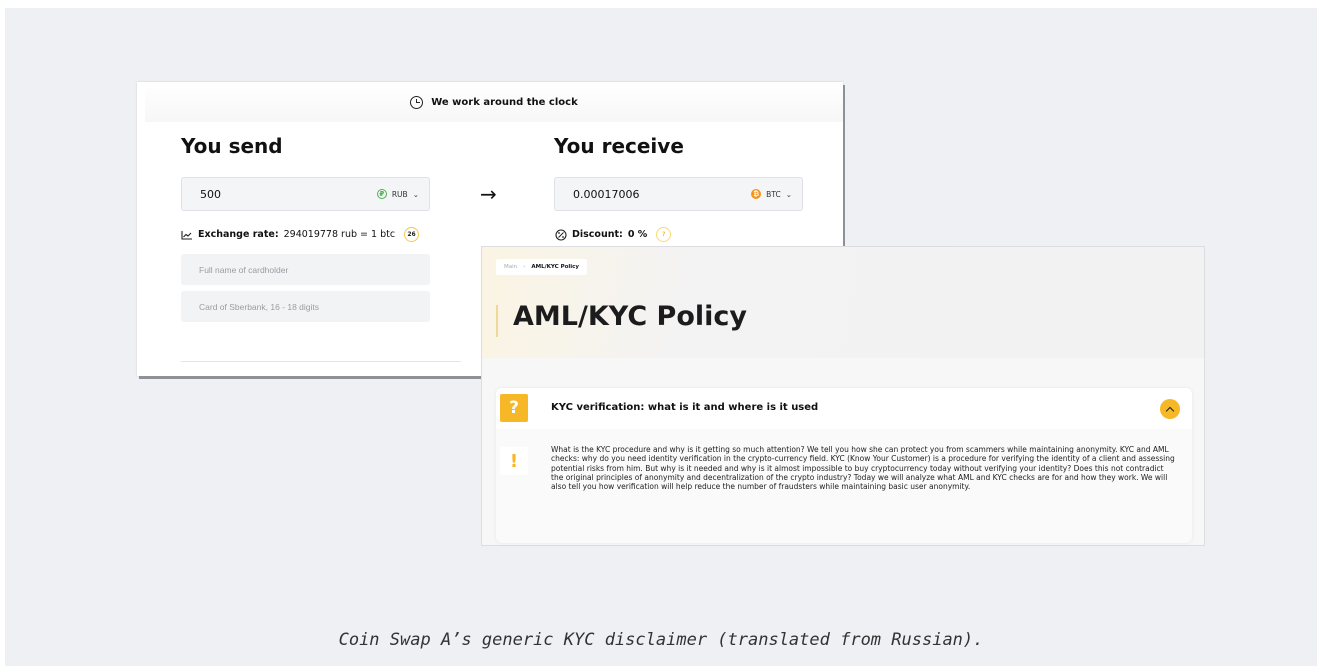  Describe the element at coordinates (488, 194) in the screenshot. I see `arrow-right-icon: →` at that location.